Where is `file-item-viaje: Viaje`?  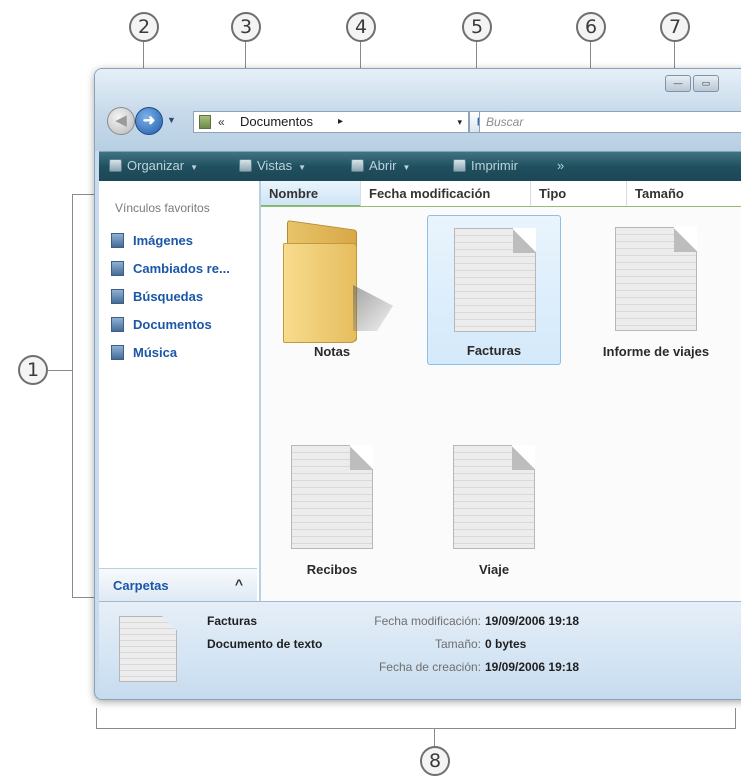
file-item-viaje: Viaje is located at coordinates (494, 508).